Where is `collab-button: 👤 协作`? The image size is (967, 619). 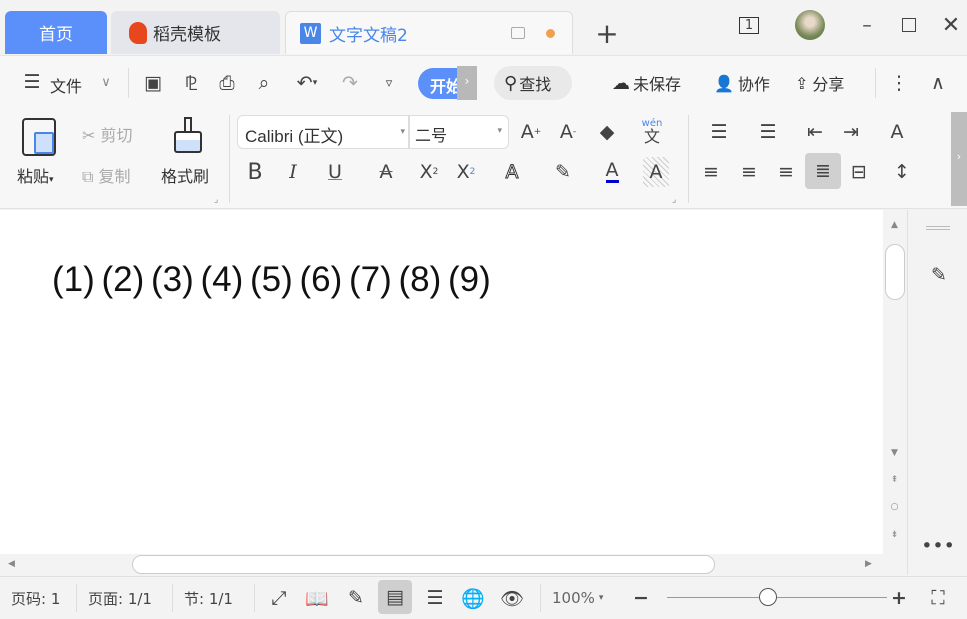 collab-button: 👤 协作 is located at coordinates (742, 83).